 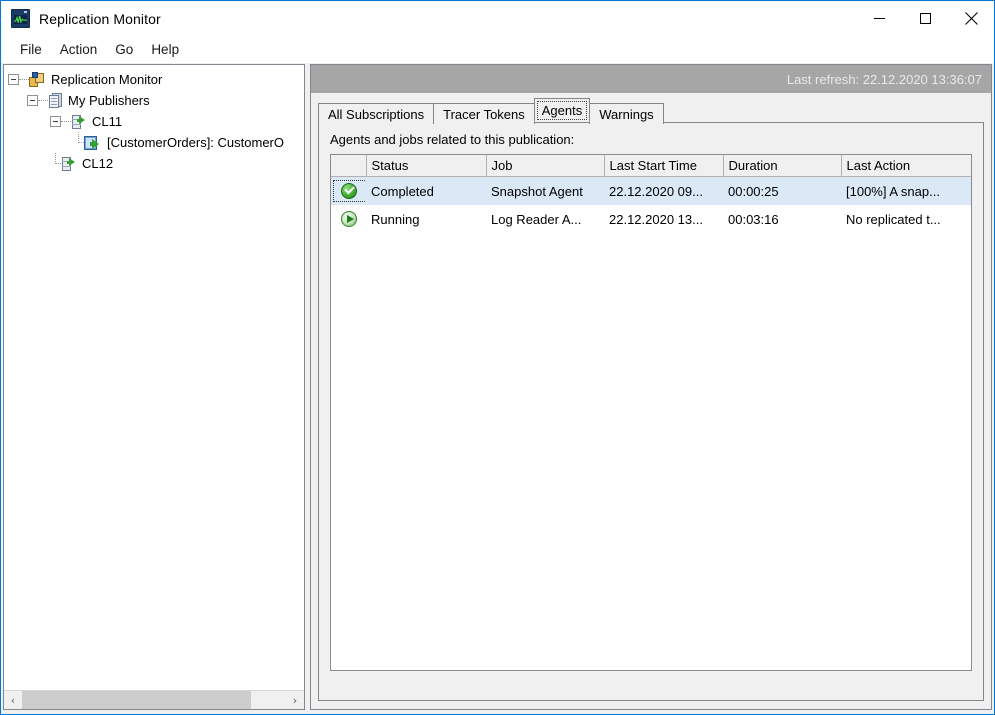 I want to click on tab-warnings: Warnings, so click(x=626, y=113).